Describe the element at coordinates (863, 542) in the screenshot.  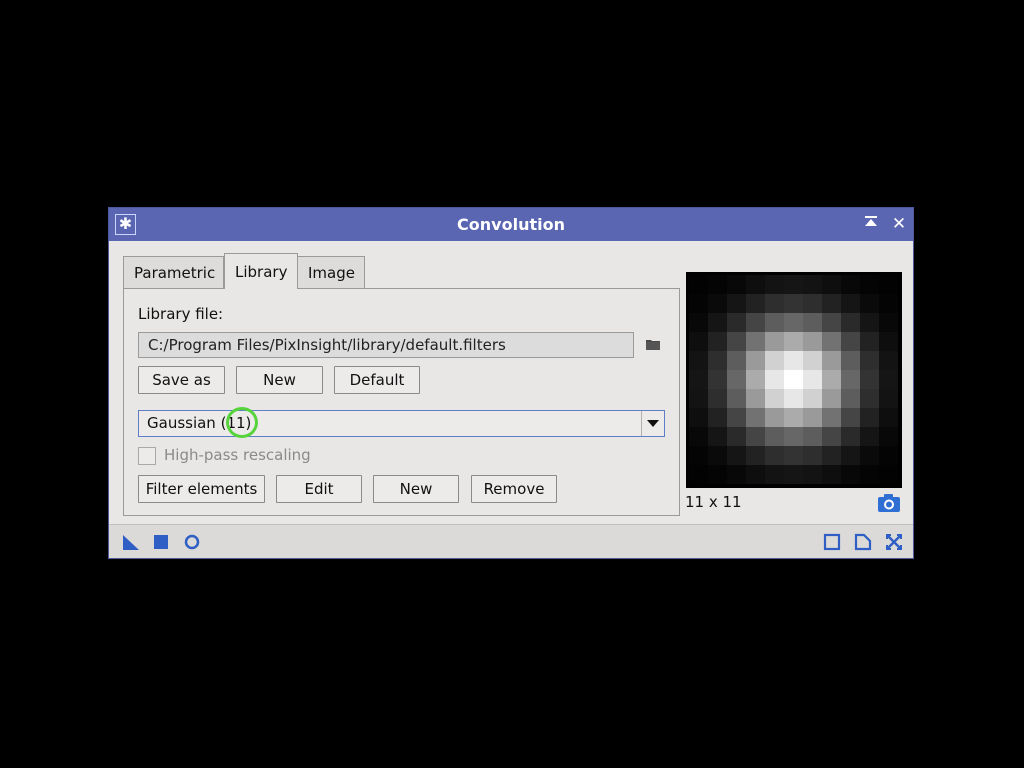
I see `reset-icon` at that location.